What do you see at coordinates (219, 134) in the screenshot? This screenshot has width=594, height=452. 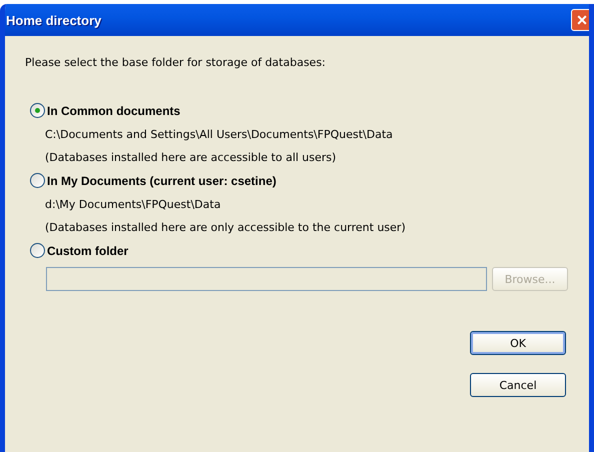 I see `option-description: C:\Documents and Settings\All Users\Documents\FPQuest\Data` at bounding box center [219, 134].